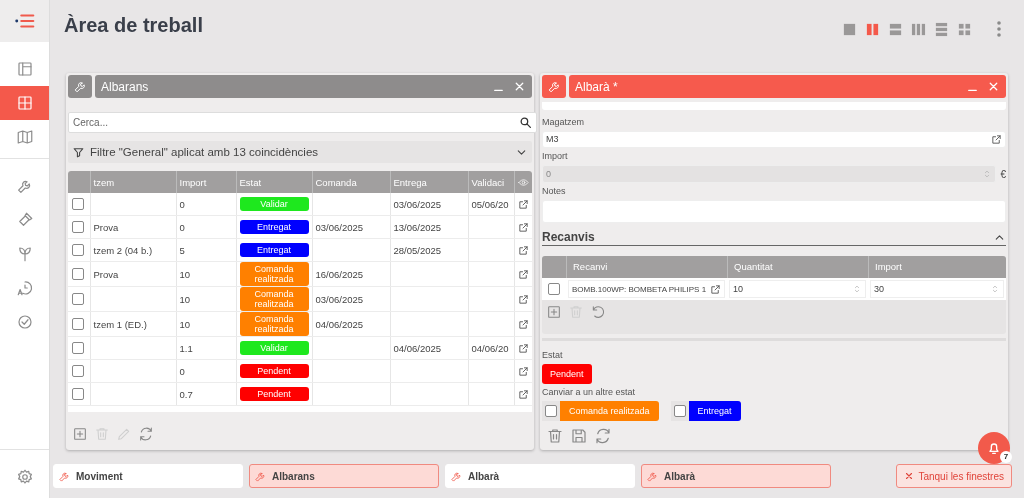 Image resolution: width=1024 pixels, height=498 pixels. What do you see at coordinates (579, 435) in the screenshot?
I see `save-icon` at bounding box center [579, 435].